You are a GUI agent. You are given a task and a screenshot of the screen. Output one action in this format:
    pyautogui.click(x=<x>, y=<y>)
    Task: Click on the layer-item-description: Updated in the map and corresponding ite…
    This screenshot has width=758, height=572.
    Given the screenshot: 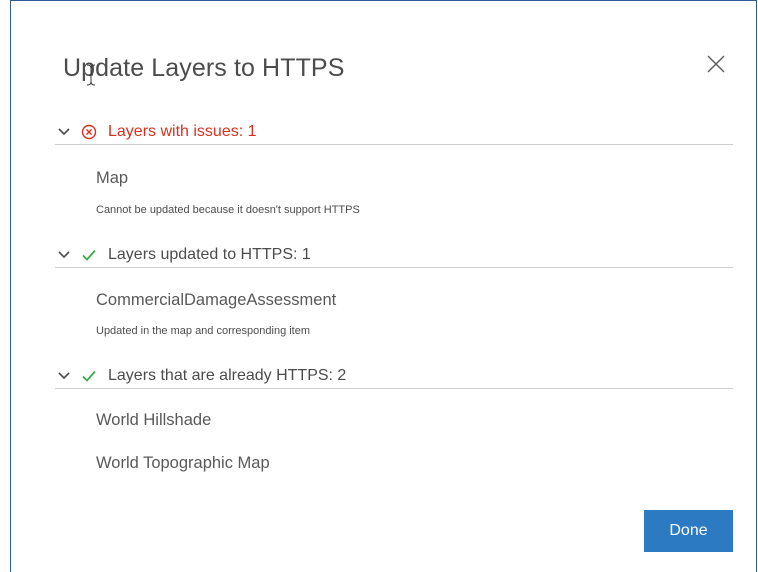 What is the action you would take?
    pyautogui.click(x=203, y=331)
    